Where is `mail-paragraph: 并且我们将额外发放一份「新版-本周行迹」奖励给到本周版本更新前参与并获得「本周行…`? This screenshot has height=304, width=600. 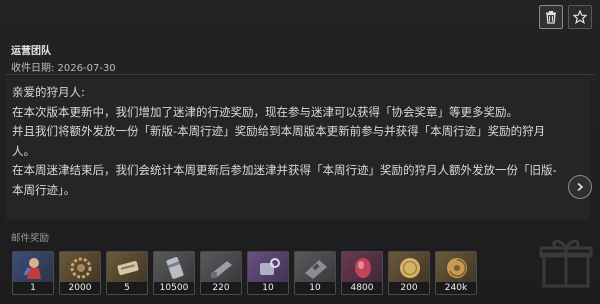 mail-paragraph: 并且我们将额外发放一份「新版-本周行迹」奖励给到本周版本更新前参与并获得「本周行… is located at coordinates (279, 141).